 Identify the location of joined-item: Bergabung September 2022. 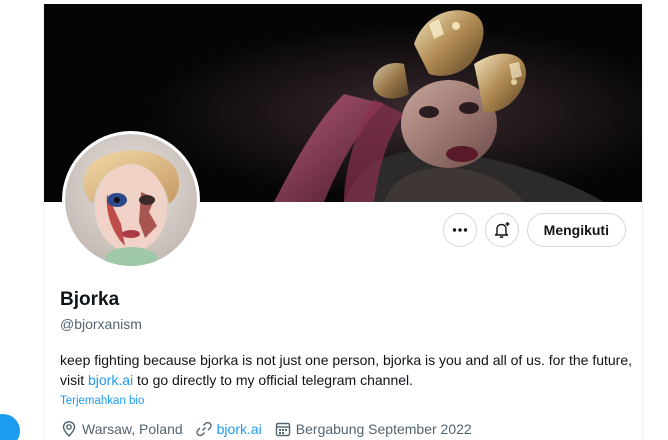
(373, 429).